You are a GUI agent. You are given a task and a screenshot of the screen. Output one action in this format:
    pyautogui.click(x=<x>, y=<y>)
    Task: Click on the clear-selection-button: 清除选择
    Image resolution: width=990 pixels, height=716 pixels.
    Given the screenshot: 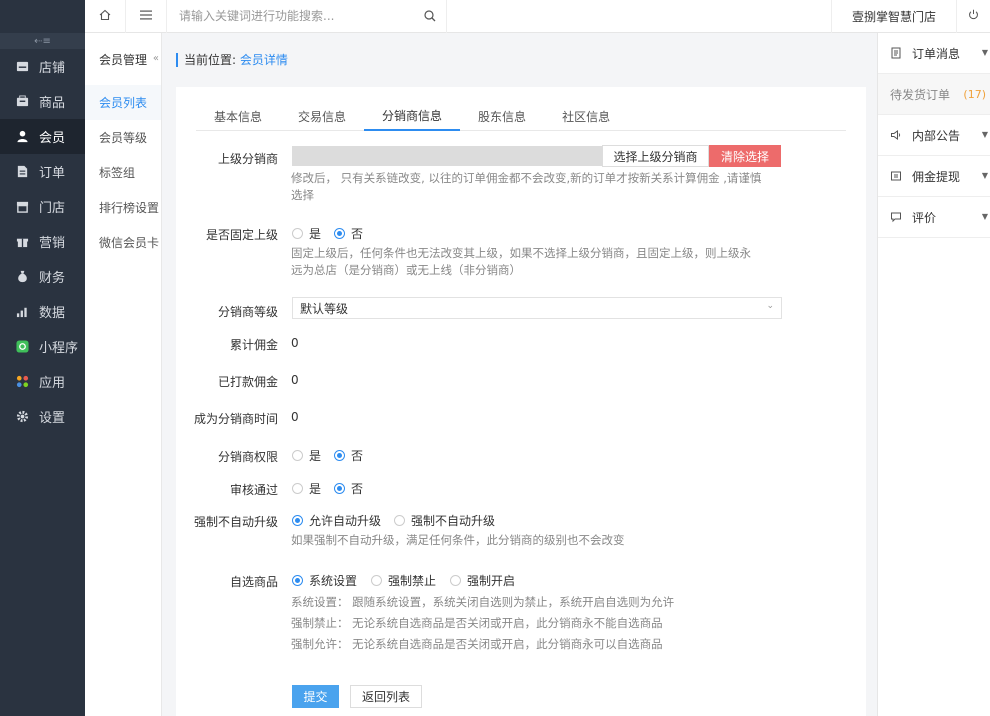 What is the action you would take?
    pyautogui.click(x=745, y=156)
    